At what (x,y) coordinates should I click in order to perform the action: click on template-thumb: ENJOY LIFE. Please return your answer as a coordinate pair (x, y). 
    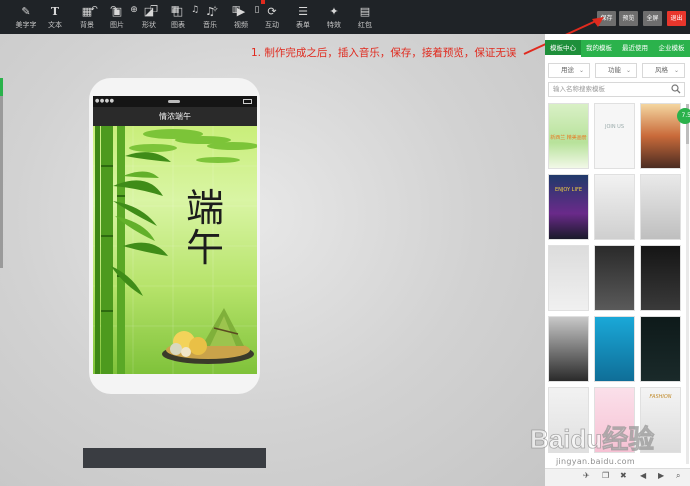
    Looking at the image, I should click on (568, 207).